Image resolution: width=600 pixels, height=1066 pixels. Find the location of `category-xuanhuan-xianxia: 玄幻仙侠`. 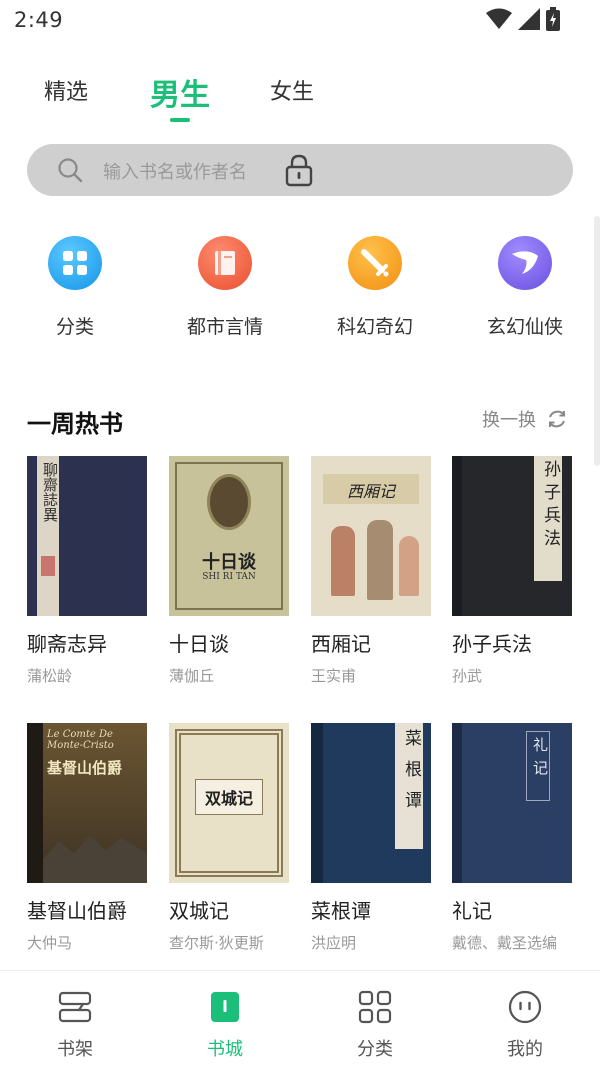

category-xuanhuan-xianxia: 玄幻仙侠 is located at coordinates (525, 287).